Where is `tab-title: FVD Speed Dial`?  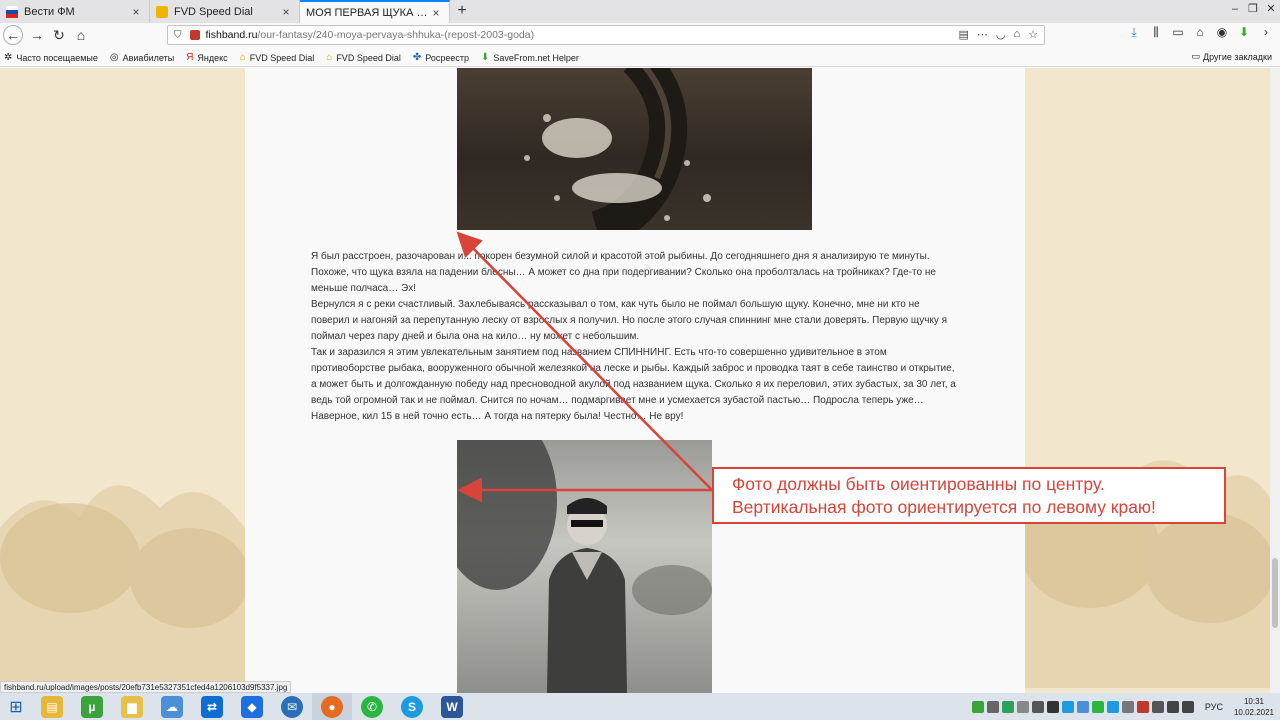 tab-title: FVD Speed Dial is located at coordinates (213, 11).